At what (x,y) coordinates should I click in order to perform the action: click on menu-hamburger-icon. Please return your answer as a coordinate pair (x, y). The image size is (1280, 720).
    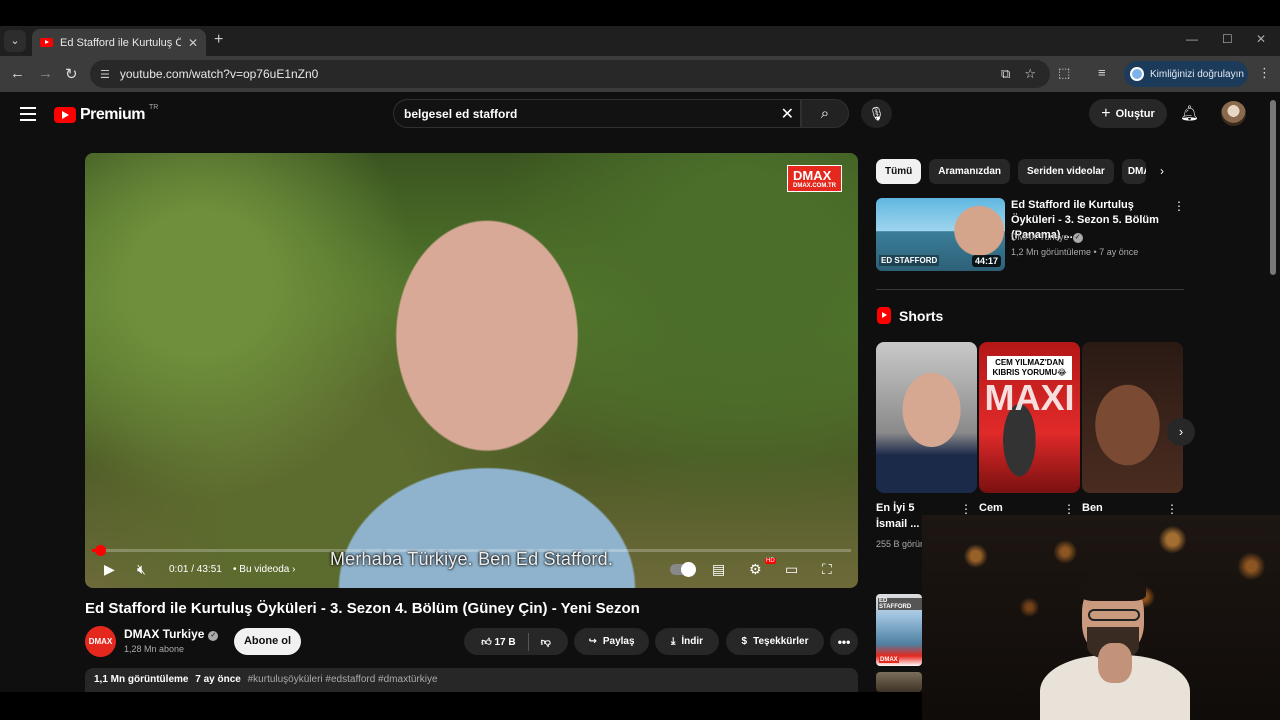
    Looking at the image, I should click on (28, 116).